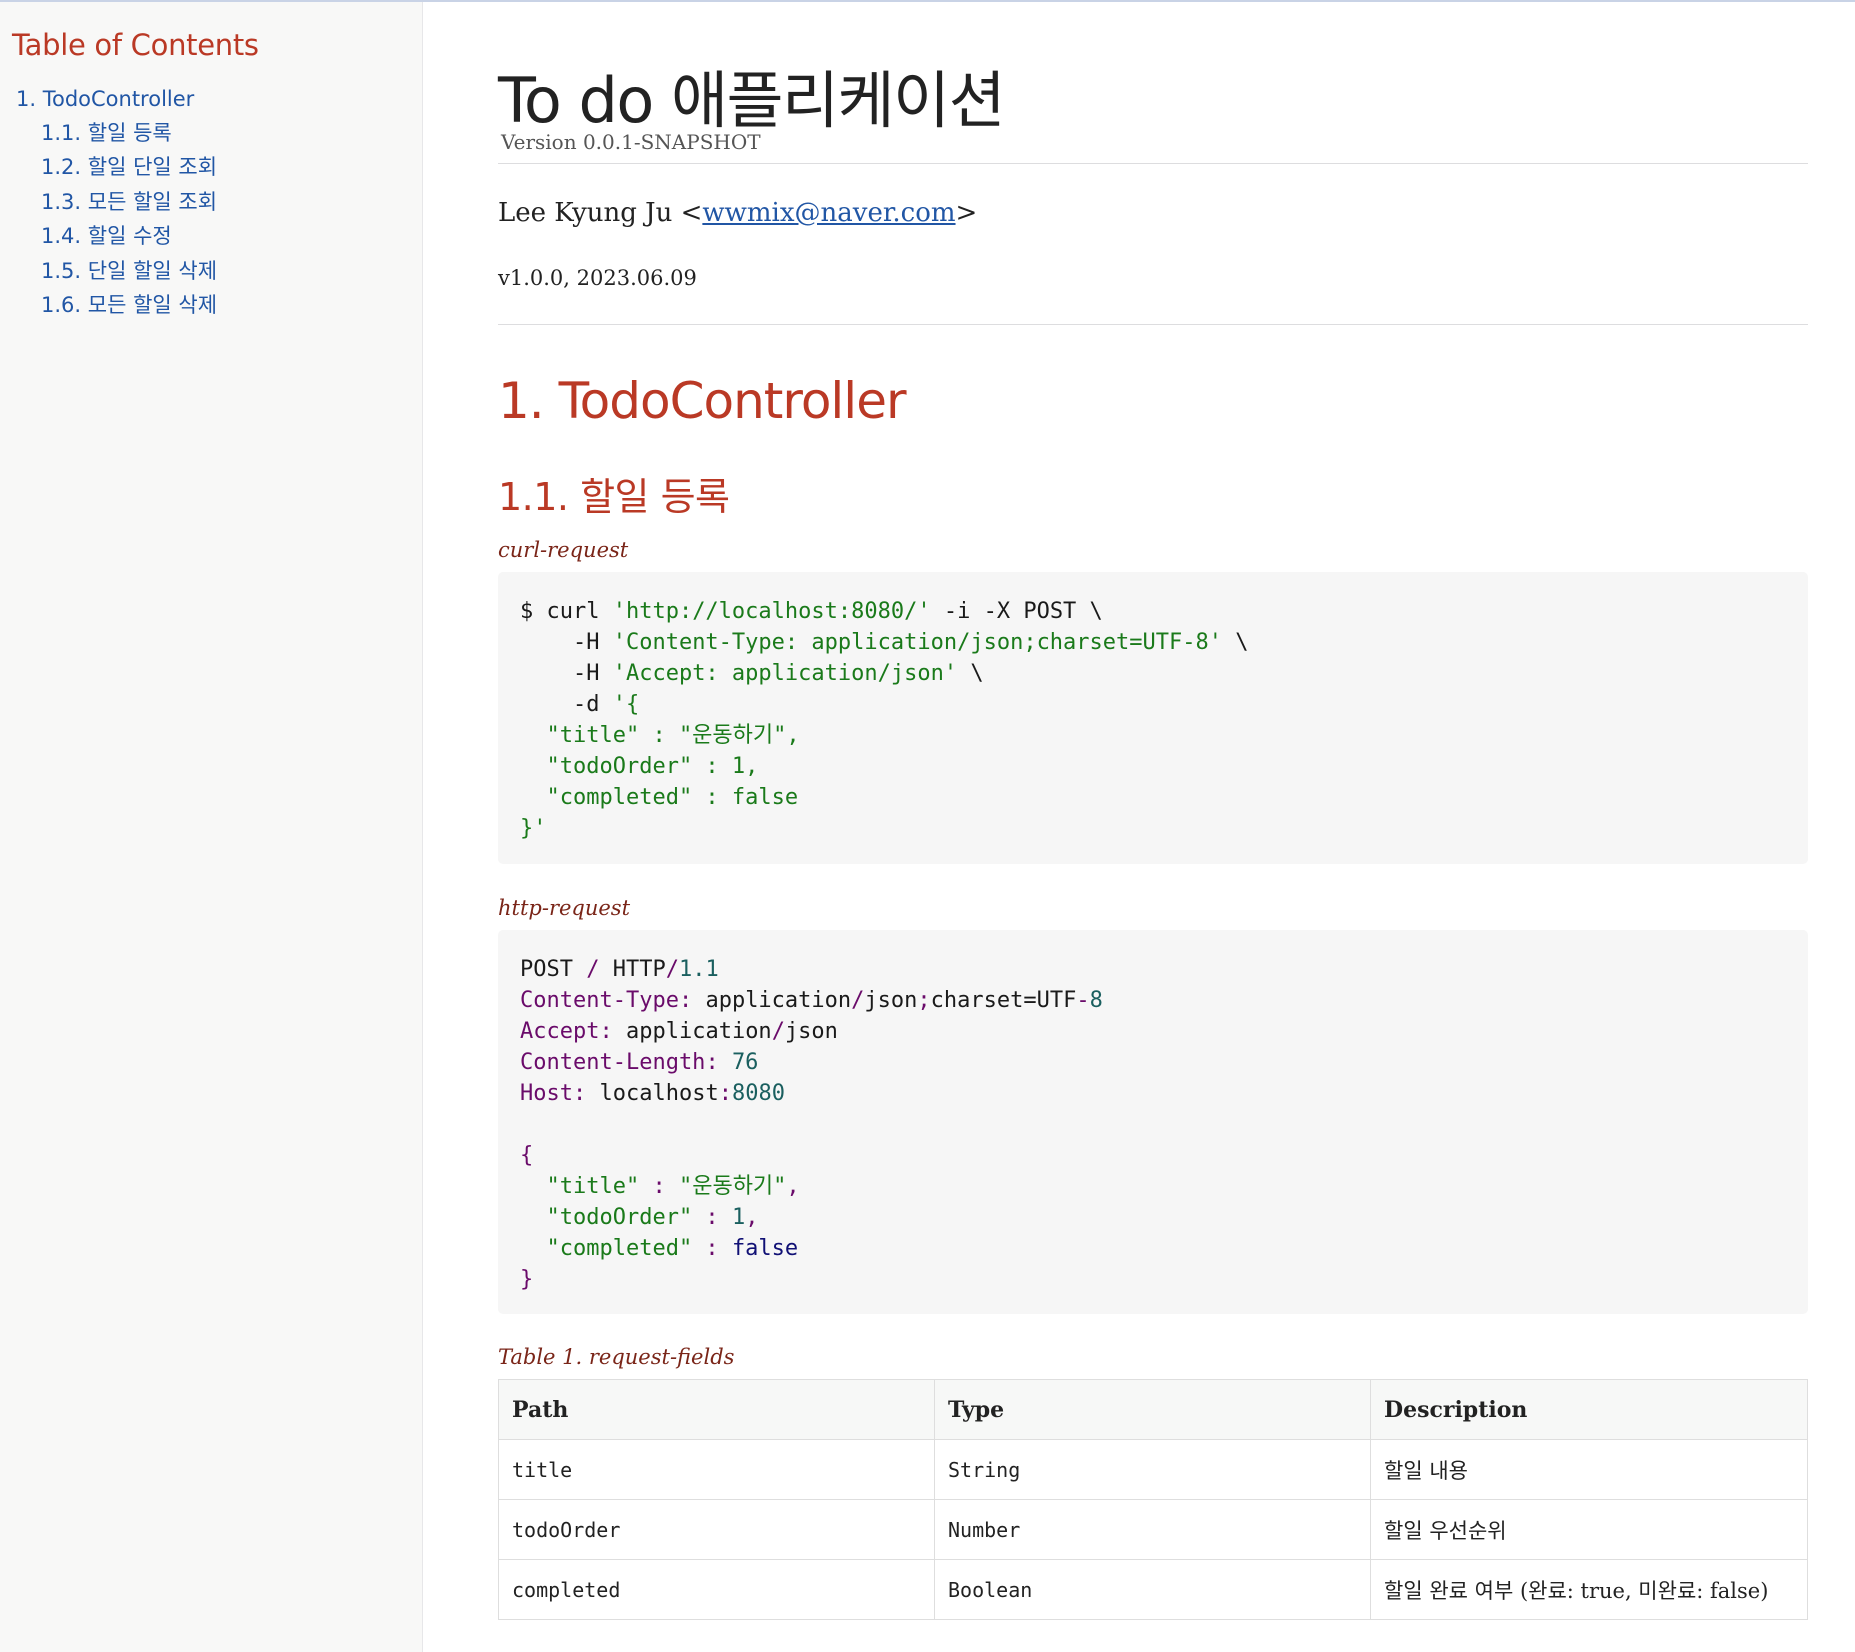 This screenshot has width=1855, height=1652. I want to click on document-title: To do 애플리케이션, so click(752, 100).